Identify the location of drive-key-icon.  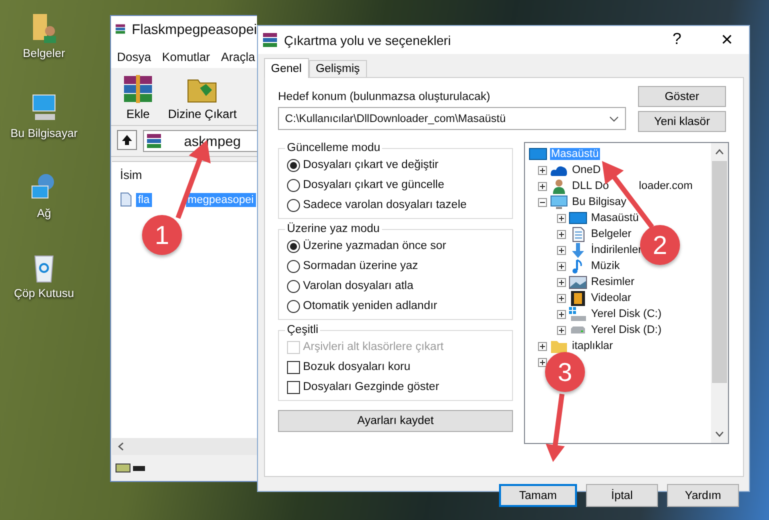
(131, 468).